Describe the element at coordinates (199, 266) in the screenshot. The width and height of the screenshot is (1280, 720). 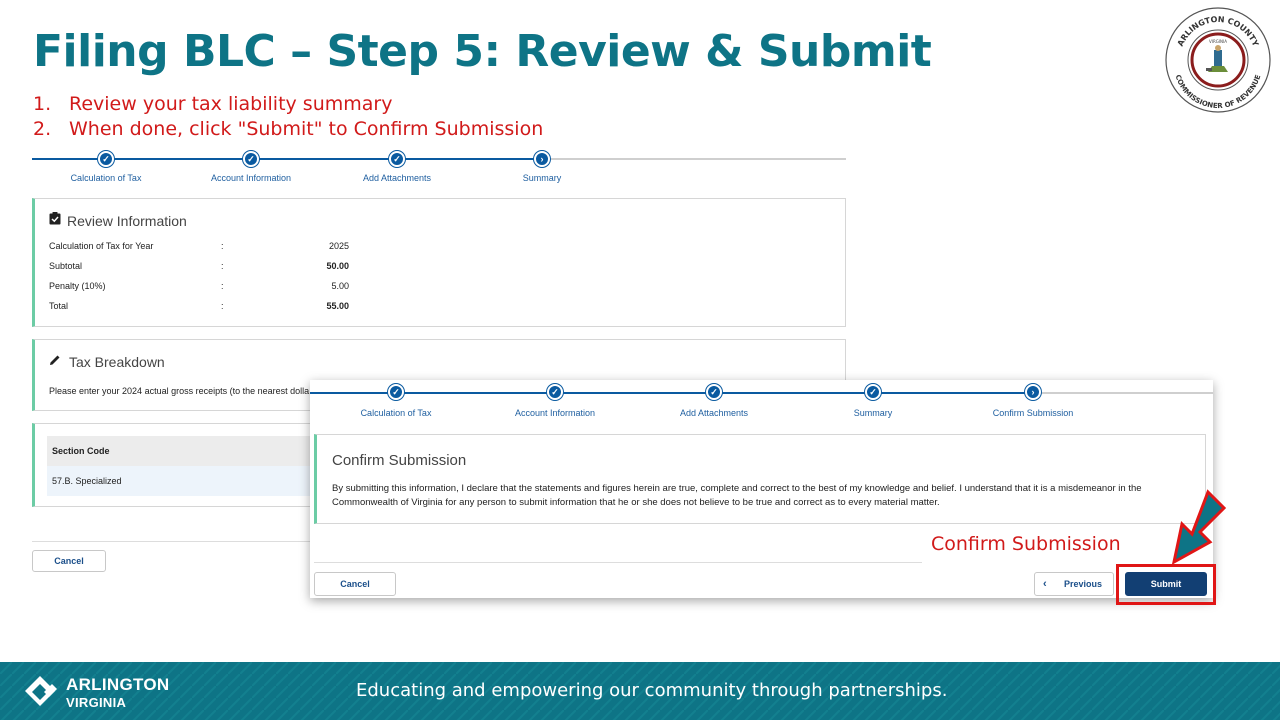
I see `review-row: Subtotal : 50.00` at that location.